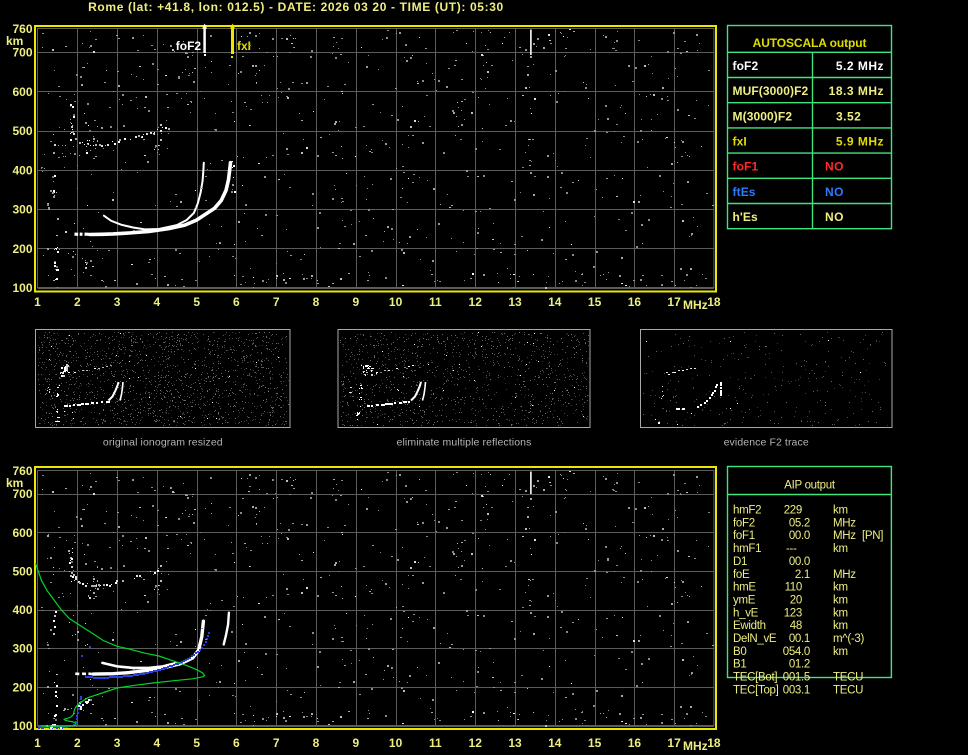 This screenshot has width=968, height=755. Describe the element at coordinates (744, 192) in the screenshot. I see `svg-text: ftEs` at that location.